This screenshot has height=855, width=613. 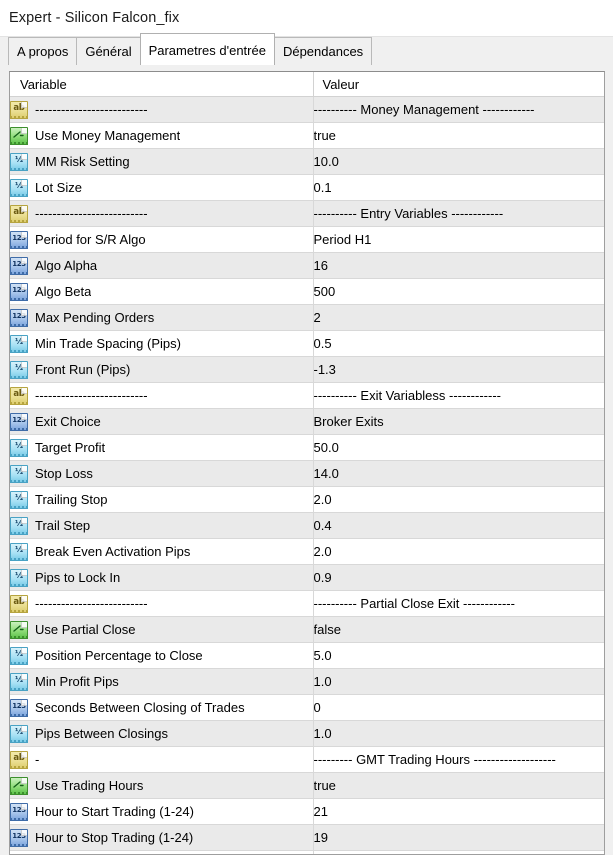 I want to click on variable-cell: ½ Min Trade Spacing (Pips), so click(x=161, y=343).